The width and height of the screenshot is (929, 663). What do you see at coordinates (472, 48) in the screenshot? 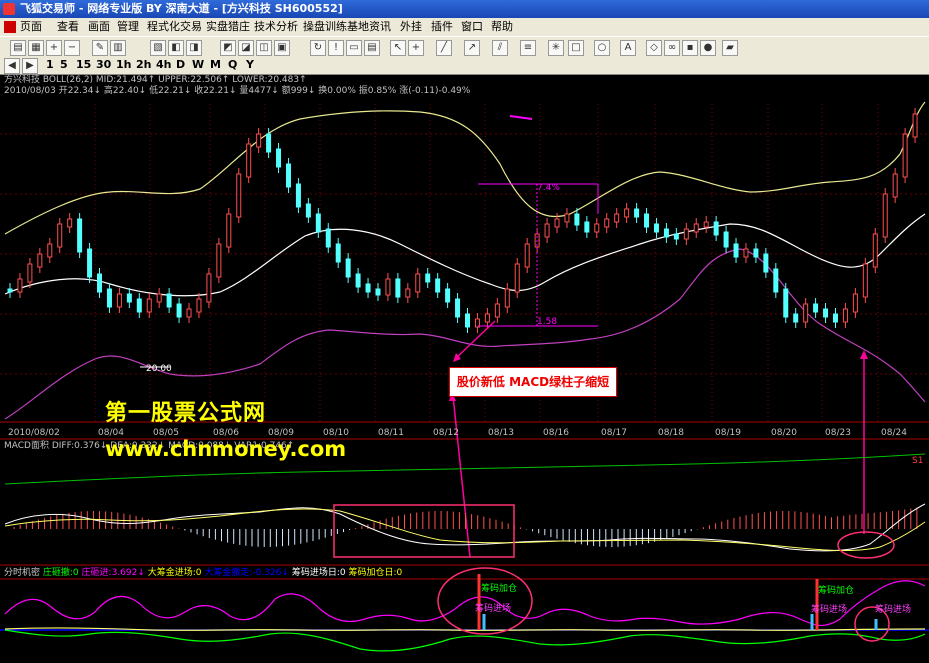
I see `ray-icon: ↗` at bounding box center [472, 48].